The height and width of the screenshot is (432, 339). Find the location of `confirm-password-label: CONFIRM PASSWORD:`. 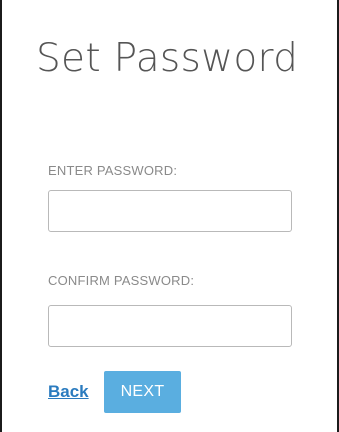

confirm-password-label: CONFIRM PASSWORD: is located at coordinates (121, 280).